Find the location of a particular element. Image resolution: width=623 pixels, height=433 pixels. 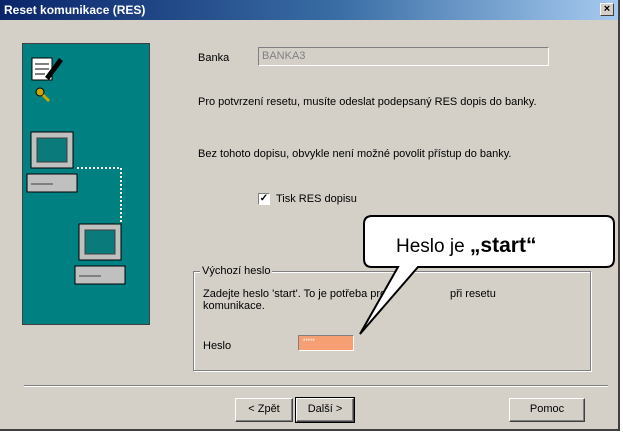

callout-text: Heslo je „start“ is located at coordinates (466, 245).